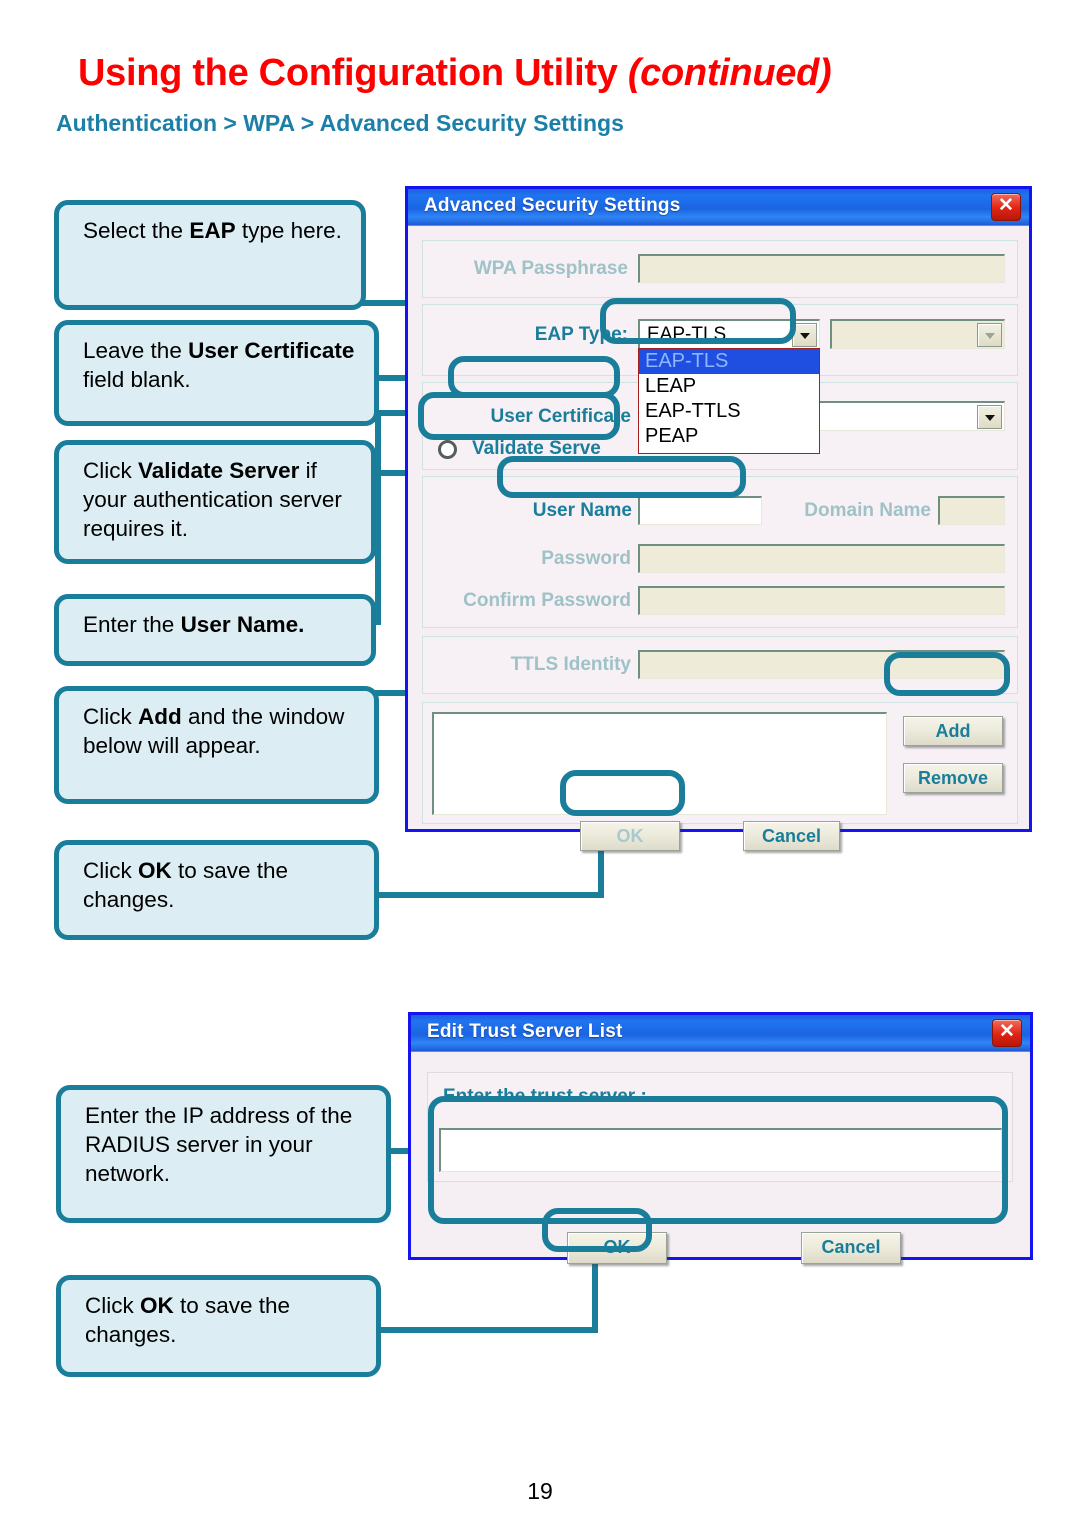 Image resolution: width=1080 pixels, height=1529 pixels. I want to click on callout-ok-trust: Click OK to save the changes., so click(218, 1326).